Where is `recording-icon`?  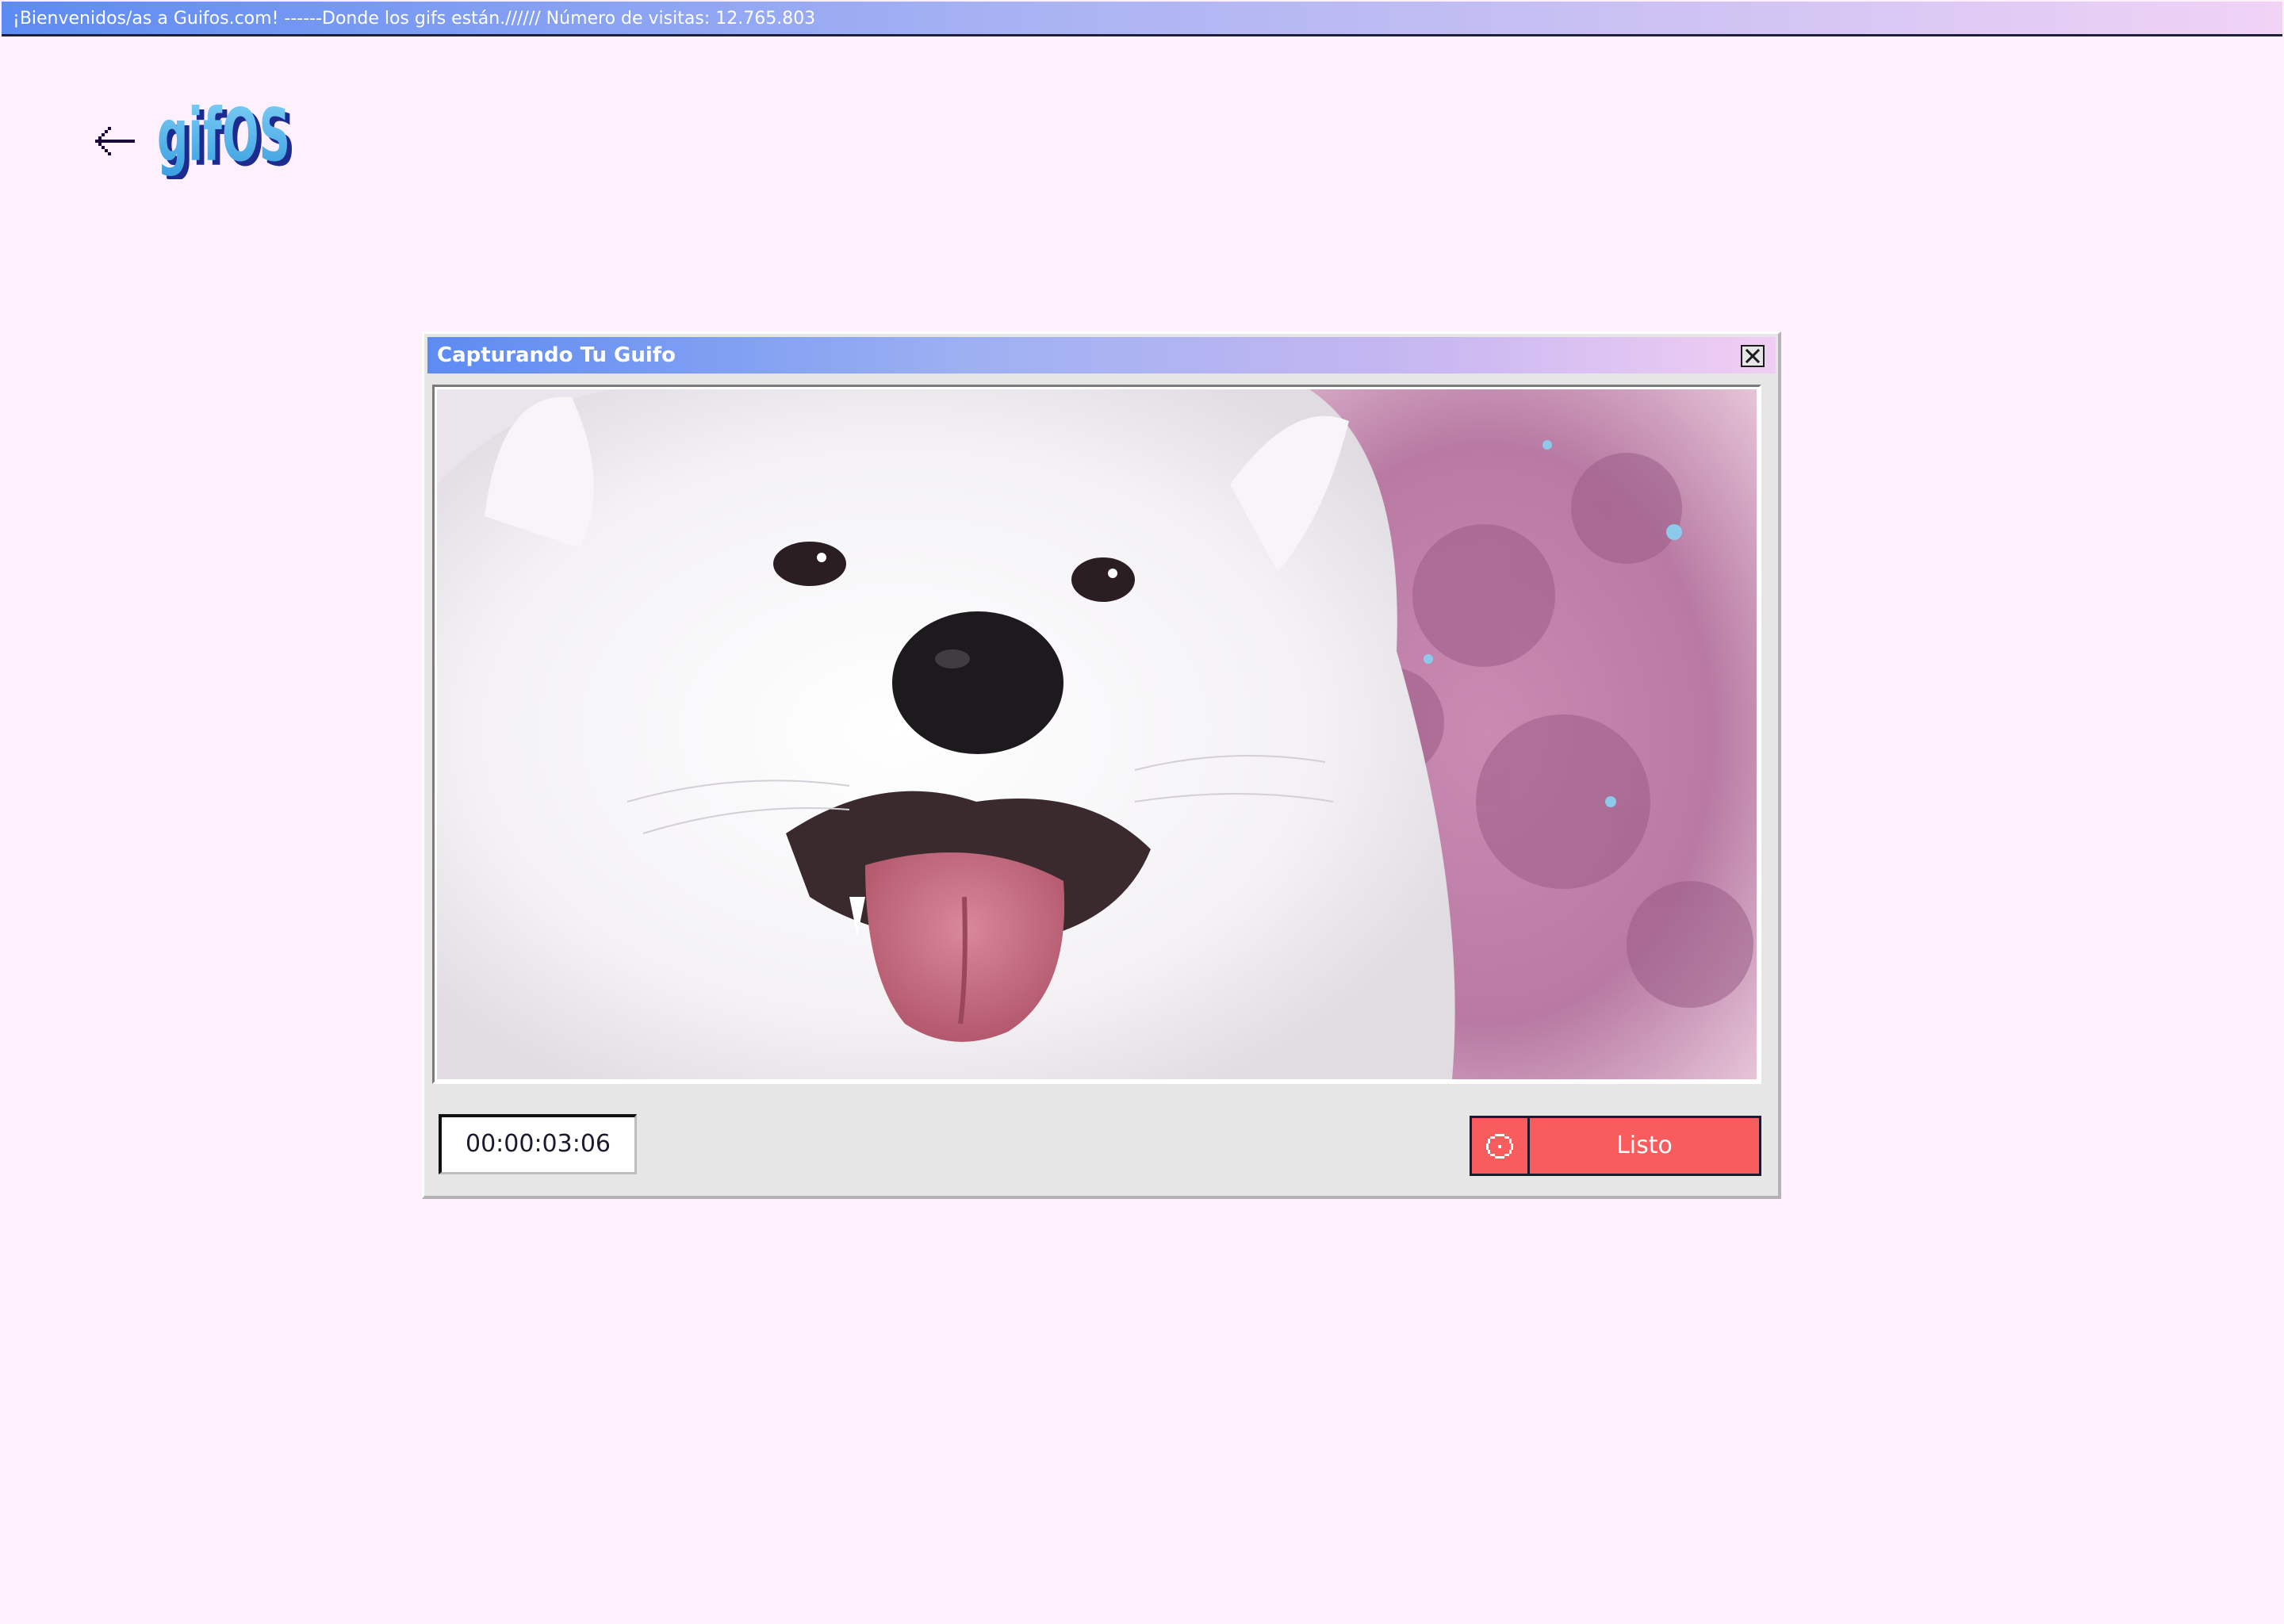
recording-icon is located at coordinates (1499, 1146).